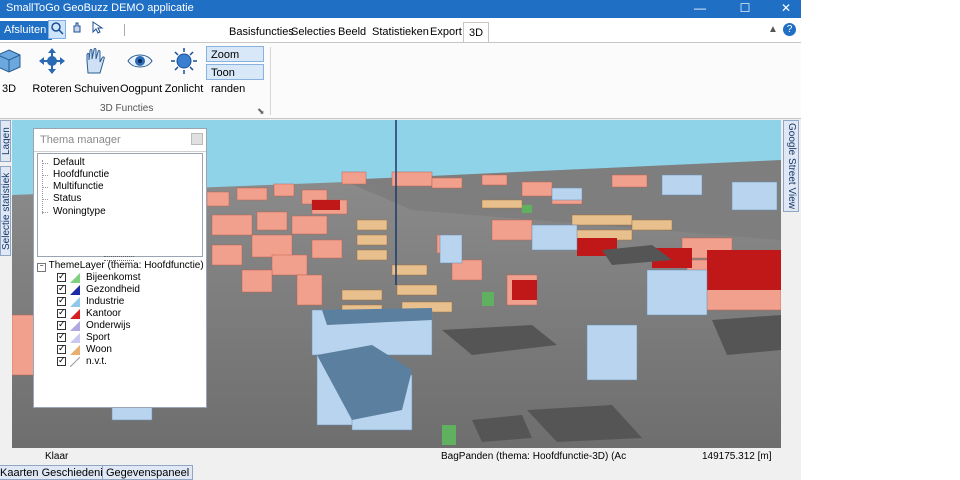 Image resolution: width=960 pixels, height=480 pixels. I want to click on theme-item-woningtype: Woningtype, so click(79, 211).